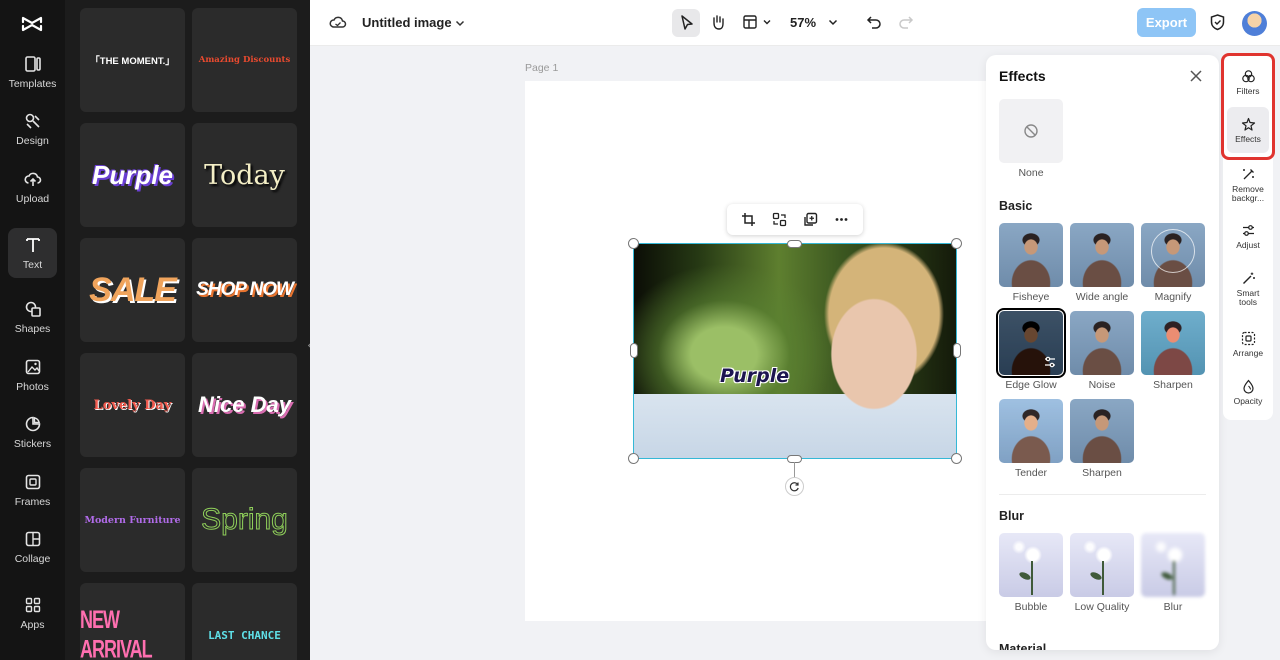 The width and height of the screenshot is (1280, 660). Describe the element at coordinates (1031, 607) in the screenshot. I see `effect-label: Bubble` at that location.